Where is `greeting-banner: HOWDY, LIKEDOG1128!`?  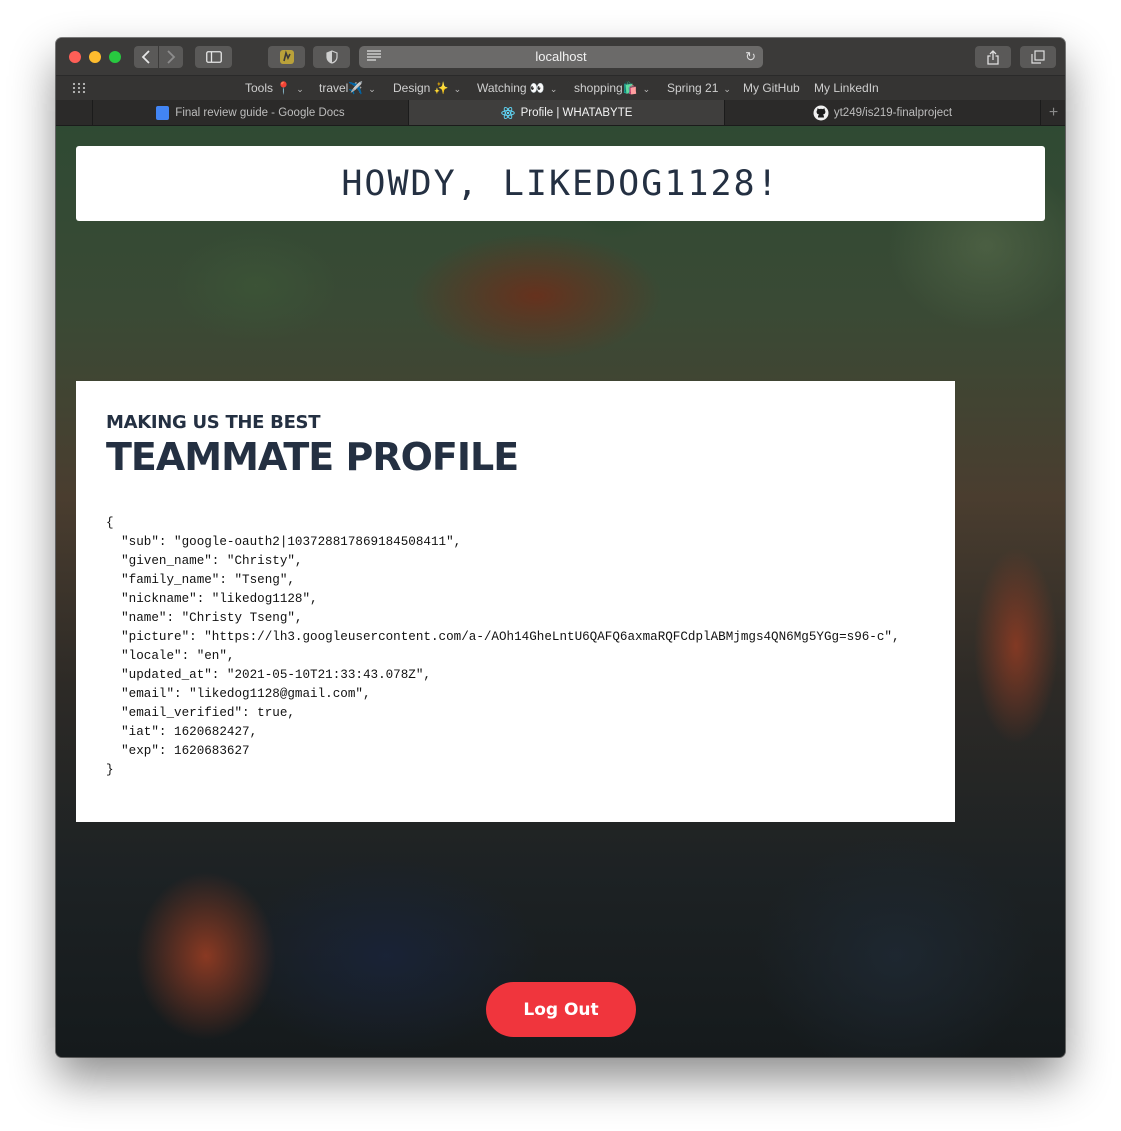 greeting-banner: HOWDY, LIKEDOG1128! is located at coordinates (560, 183).